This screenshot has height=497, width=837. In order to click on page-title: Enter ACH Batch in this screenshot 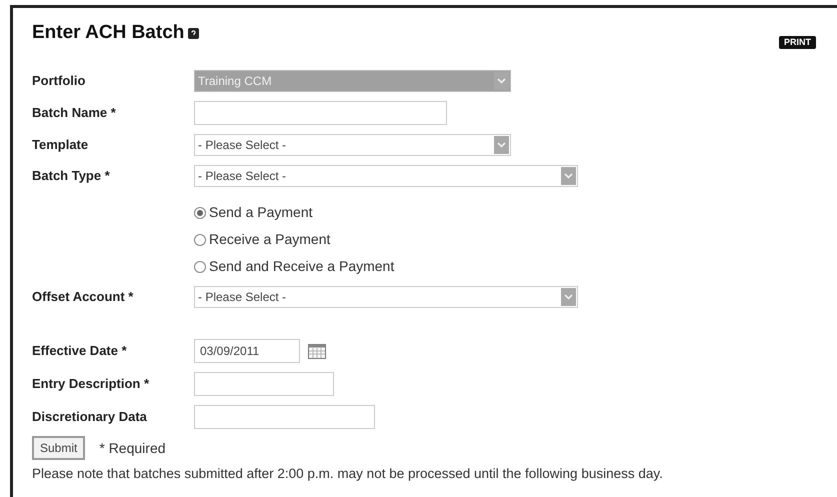, I will do `click(108, 33)`.